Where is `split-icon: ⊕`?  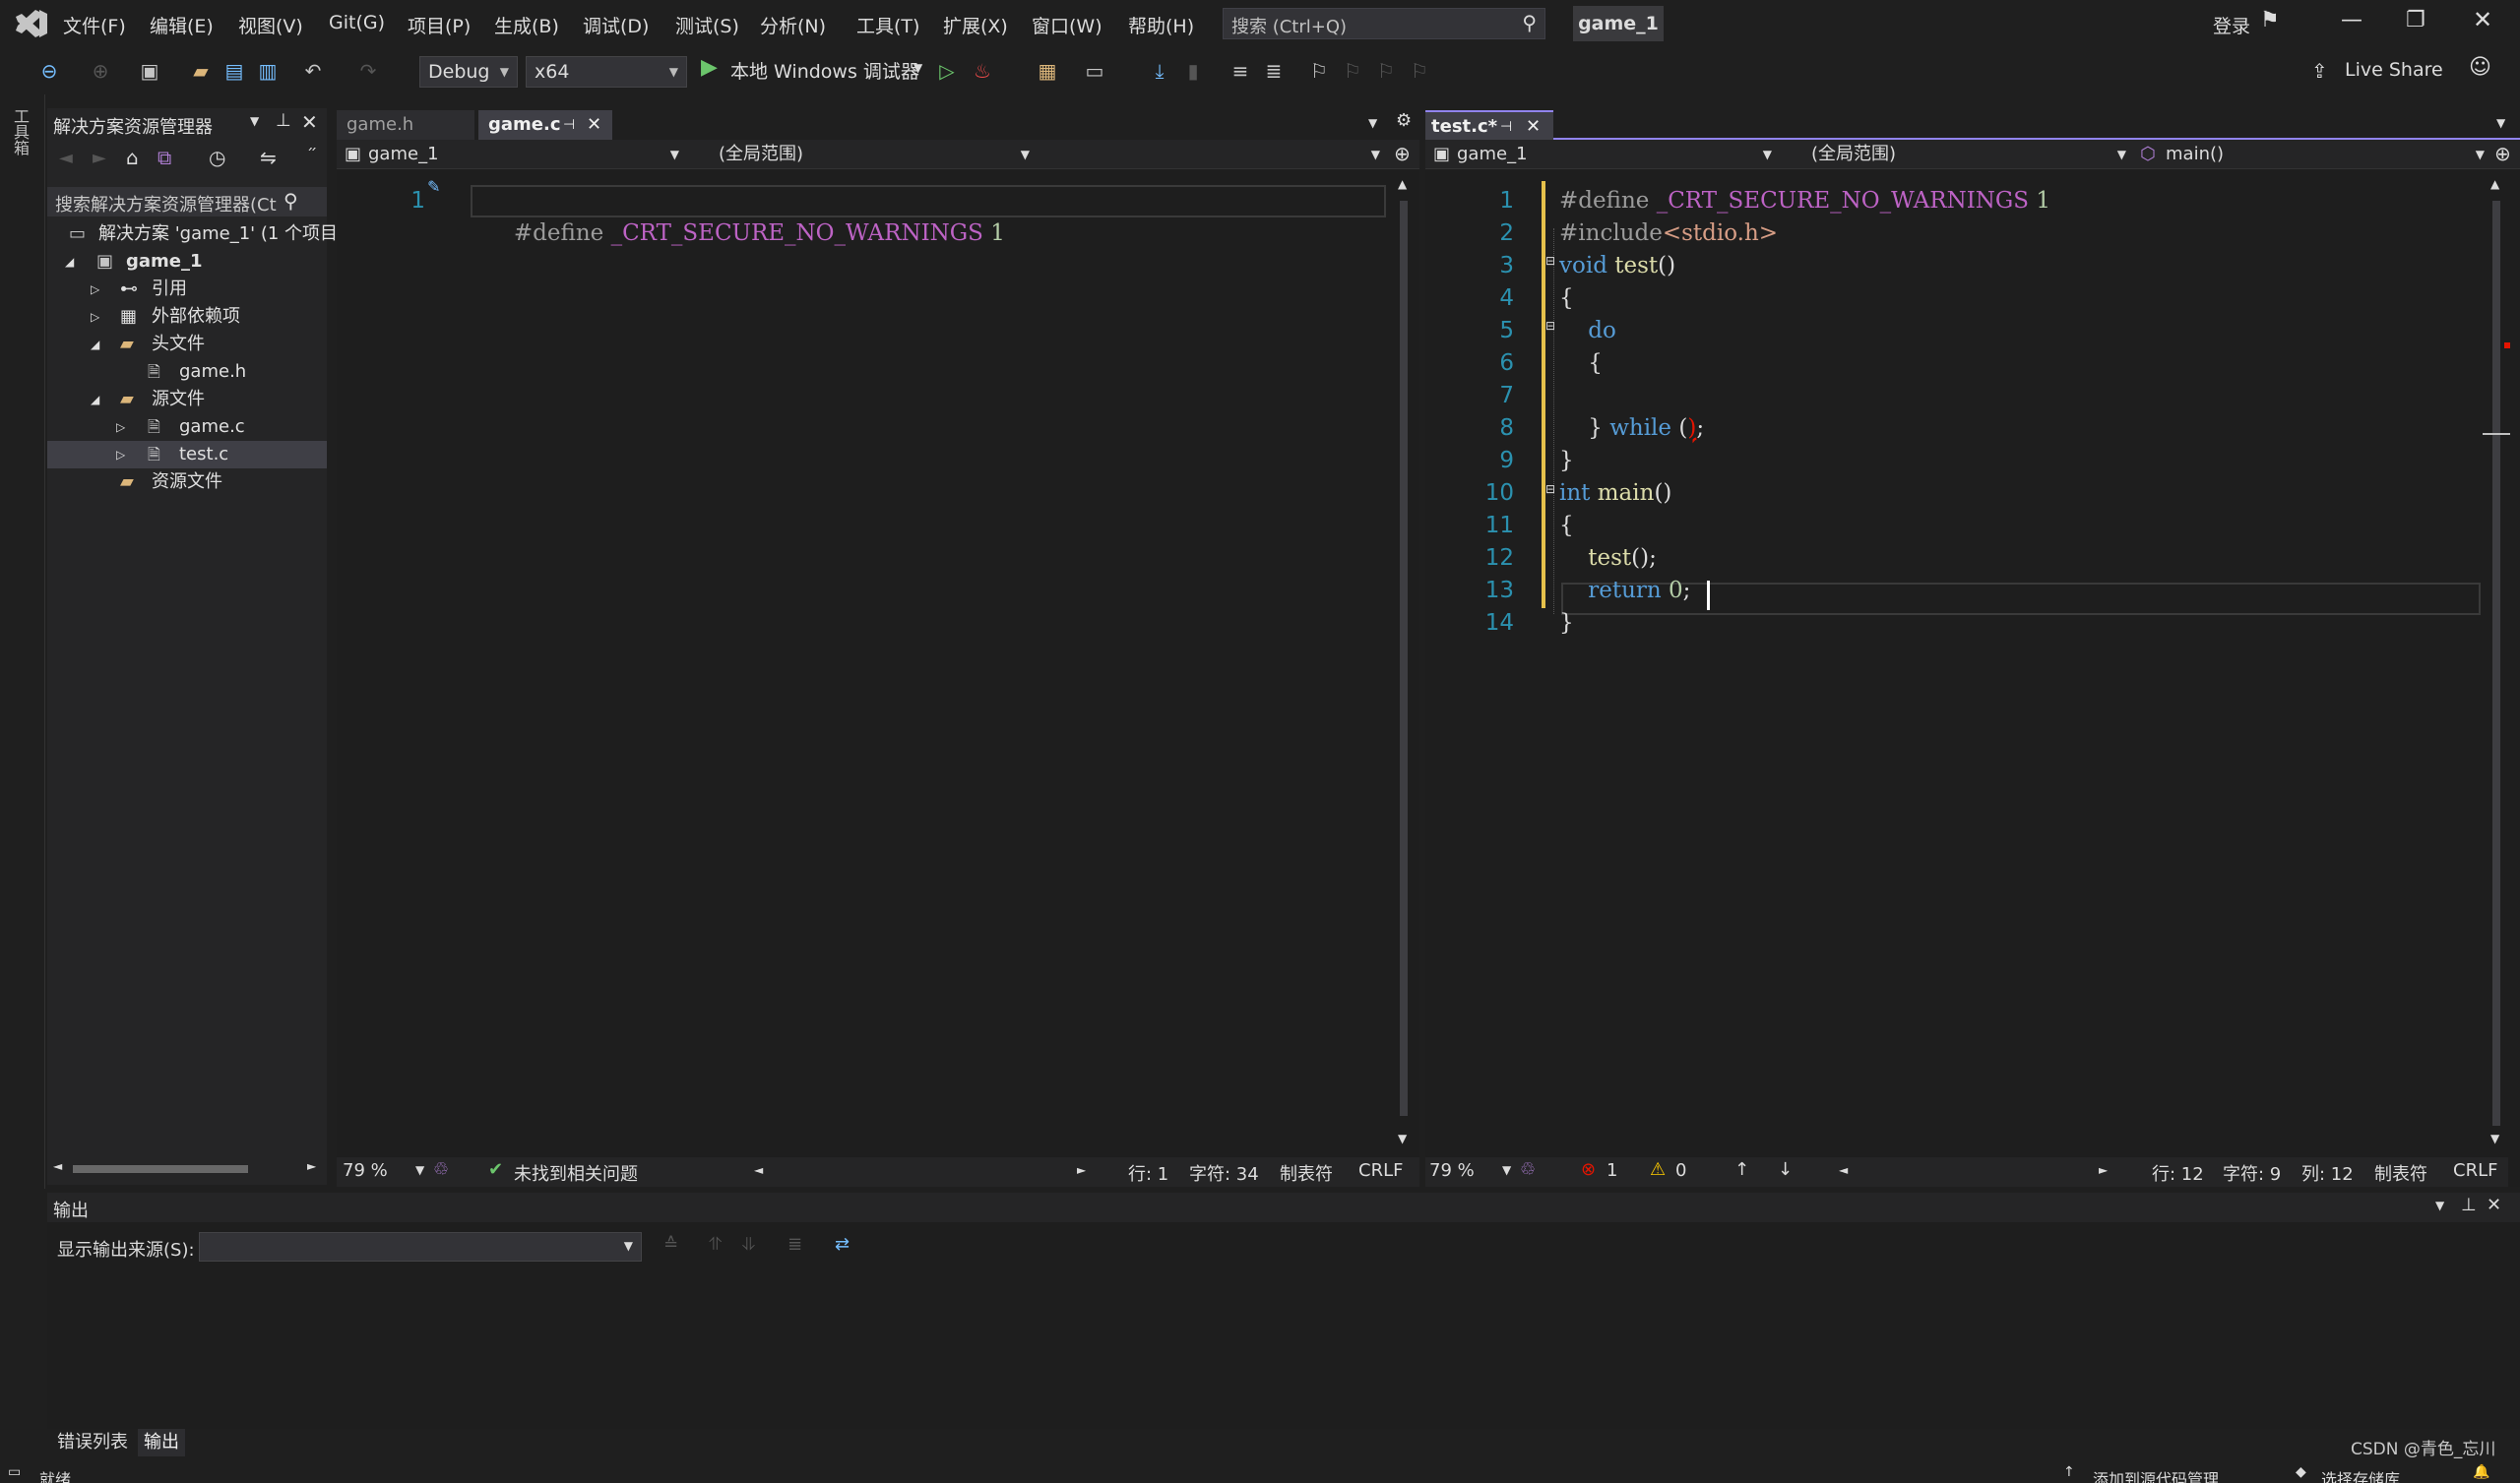
split-icon: ⊕ is located at coordinates (2502, 153).